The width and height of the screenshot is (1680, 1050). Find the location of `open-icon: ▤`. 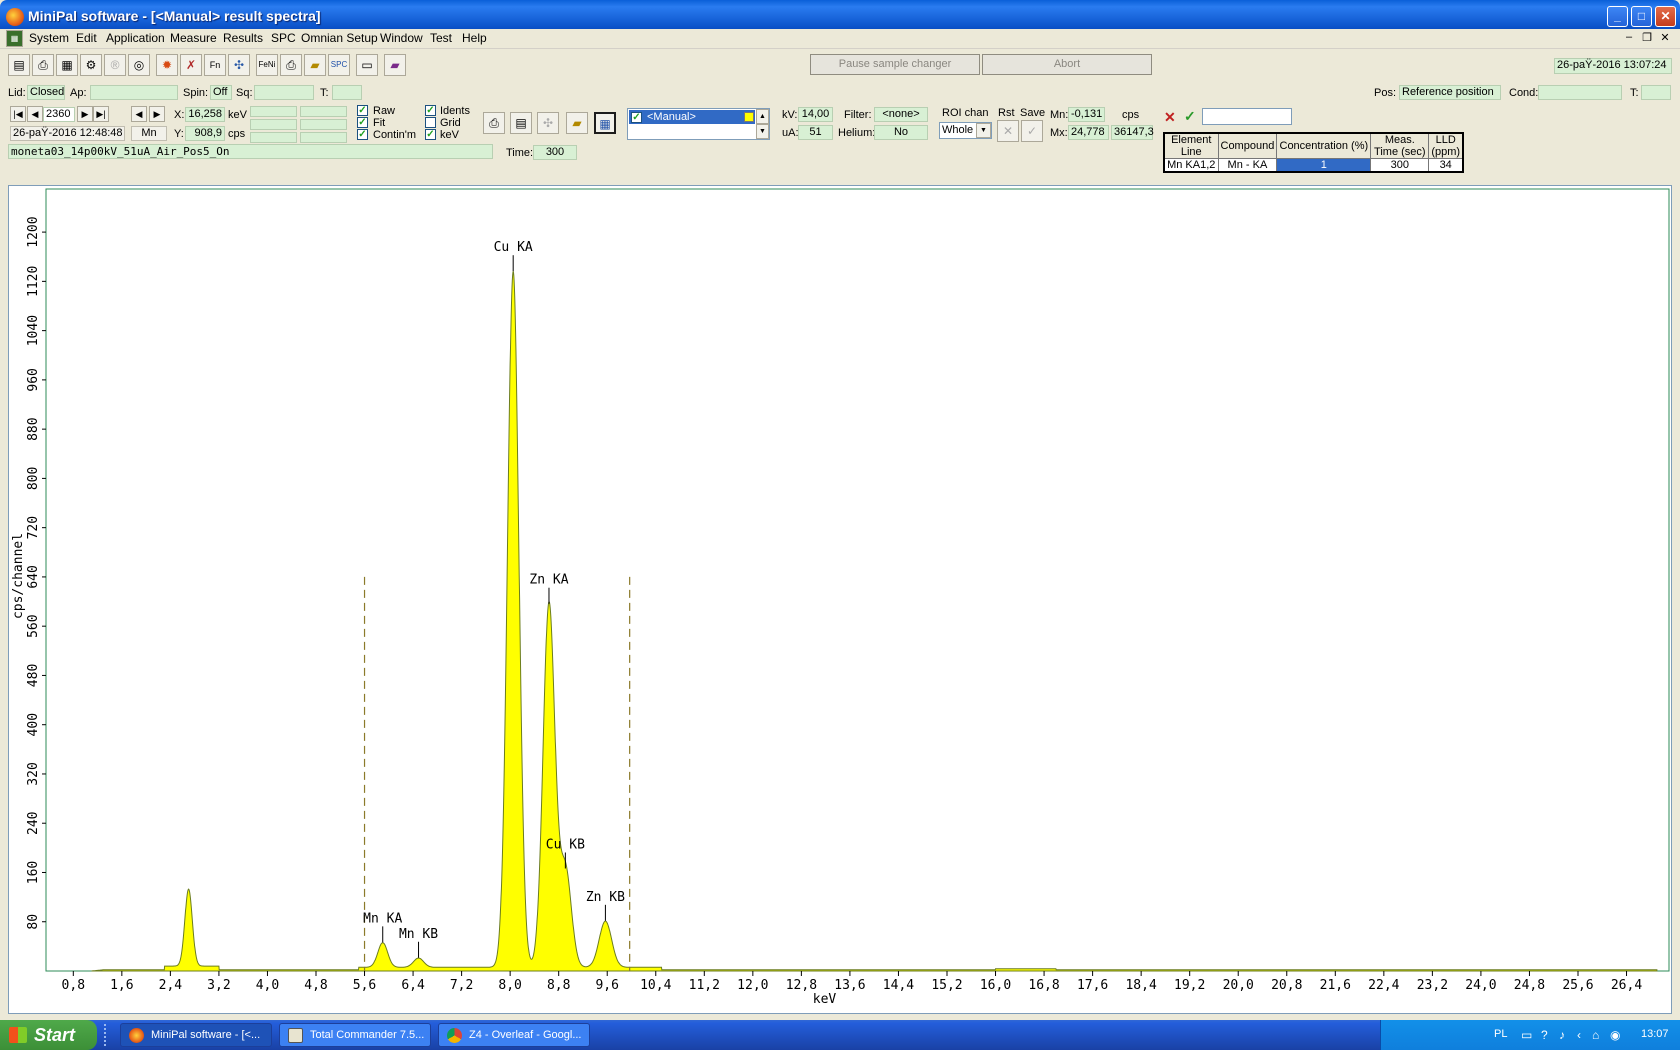

open-icon: ▤ is located at coordinates (19, 65).